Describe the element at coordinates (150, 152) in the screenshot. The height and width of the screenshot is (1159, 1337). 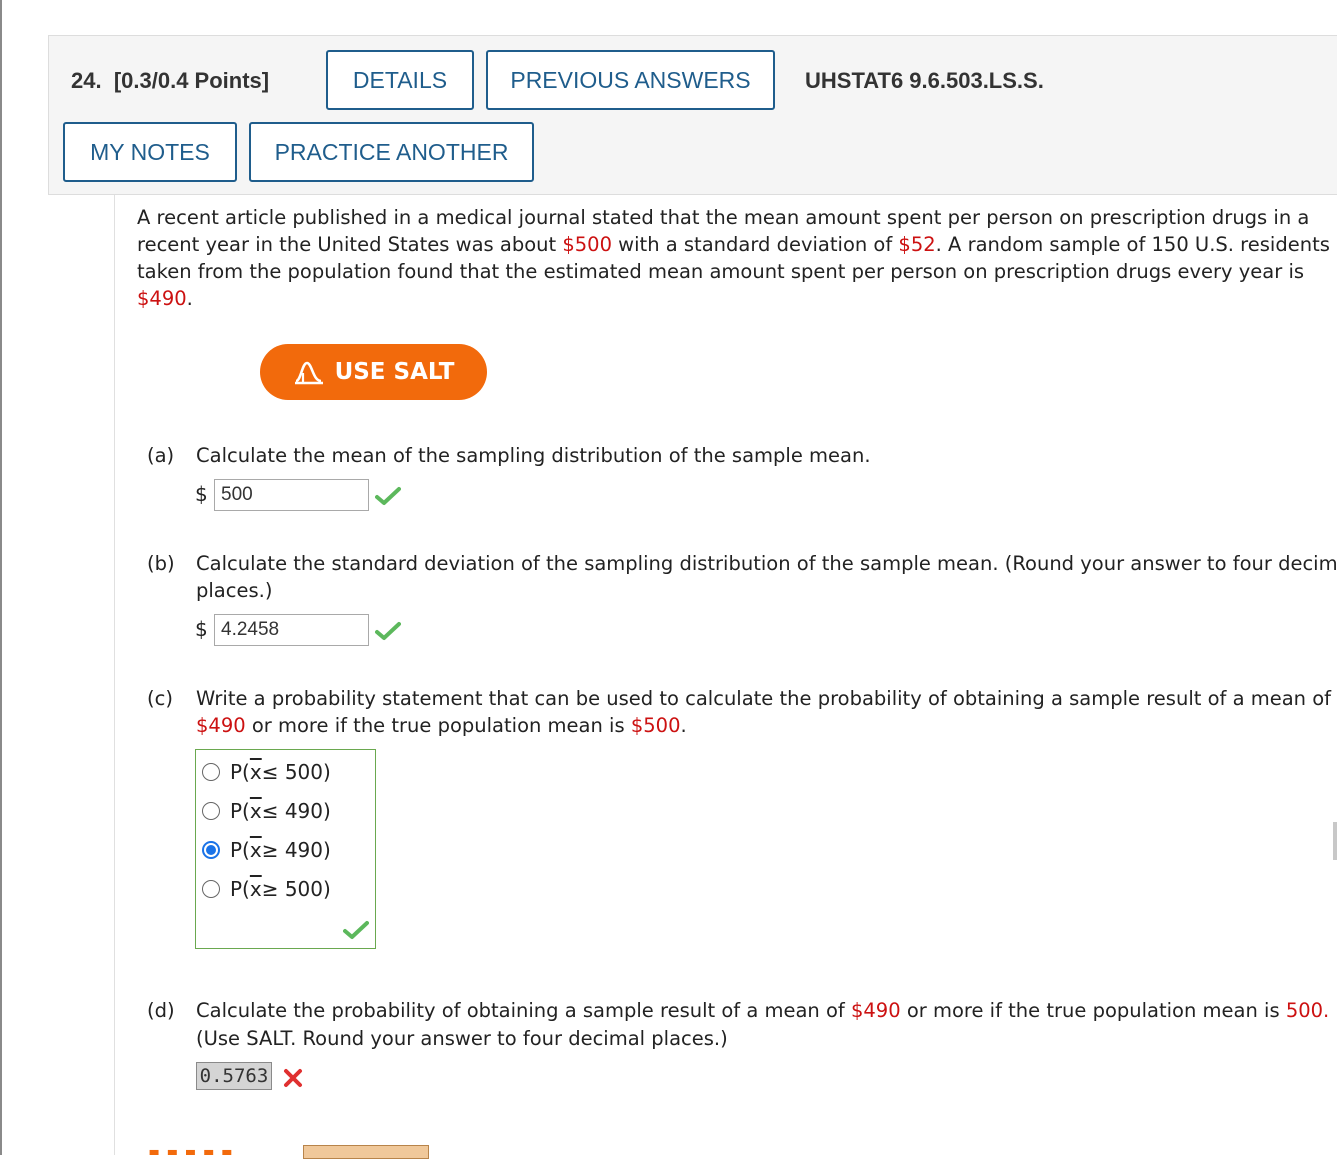
I see `my-notes-button: MY NOTES` at that location.